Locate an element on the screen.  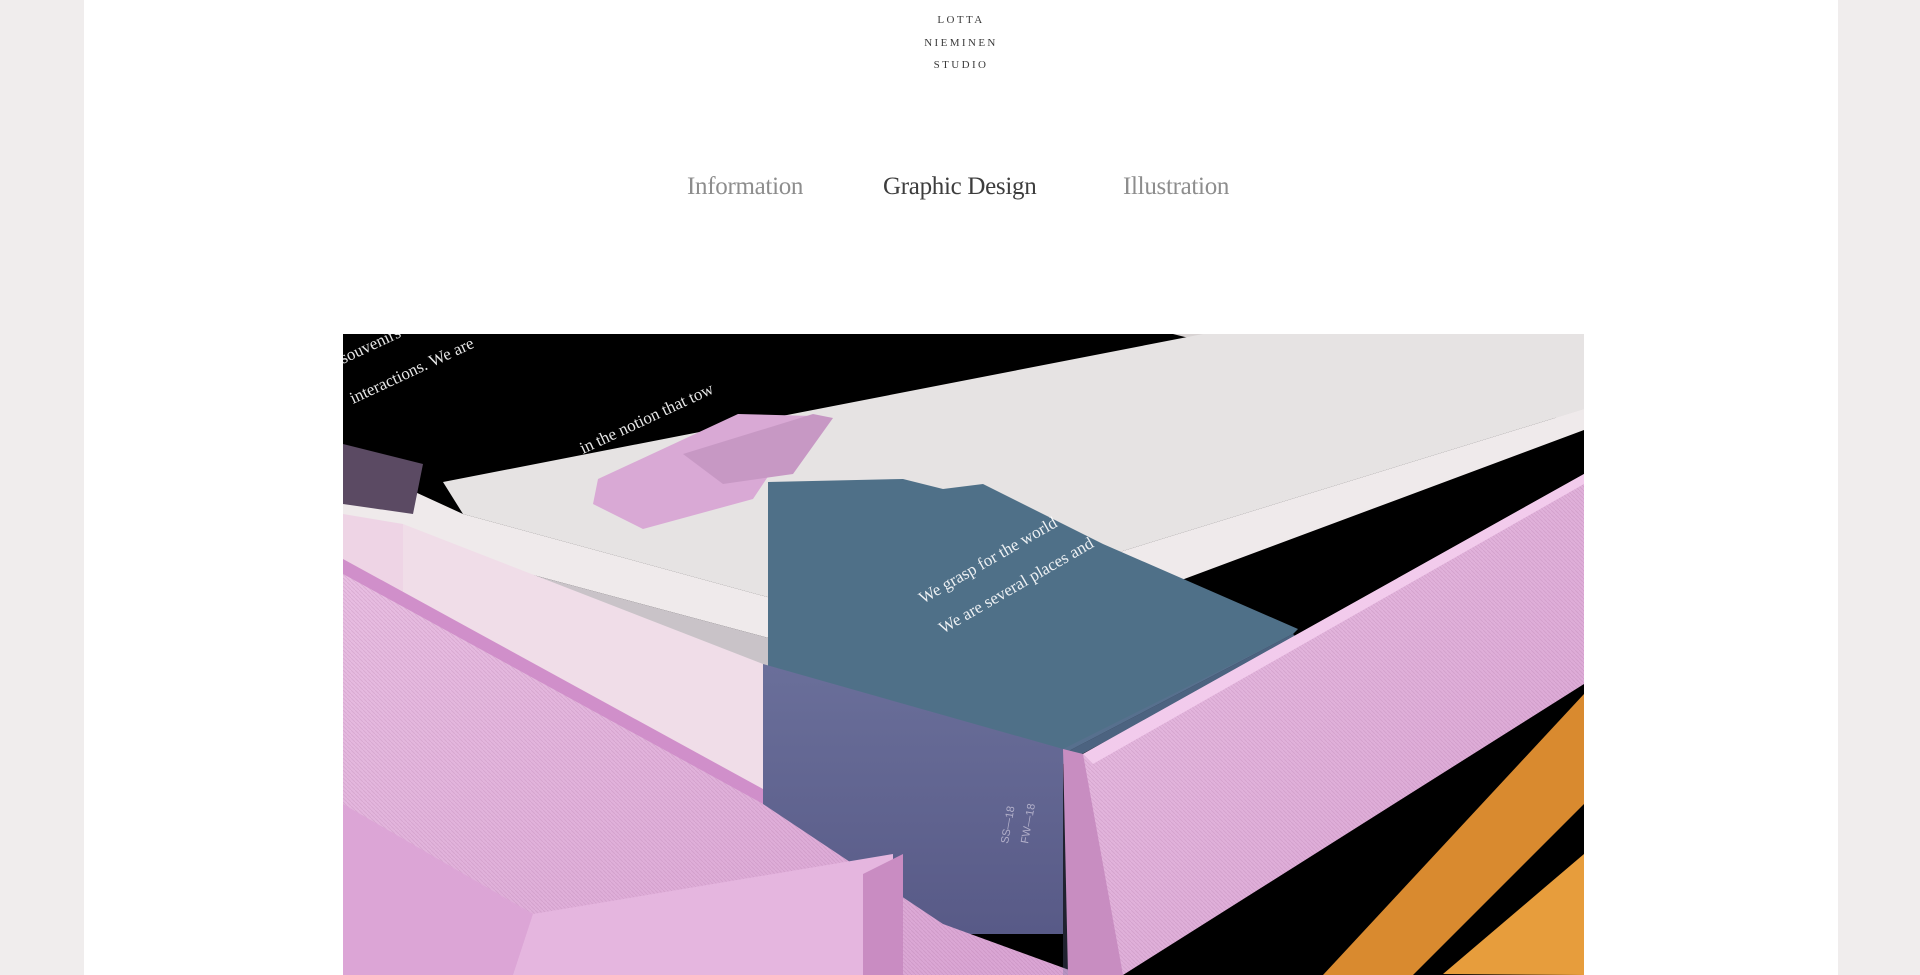
main-nav: Information Graphic Design Illustration is located at coordinates (961, 193).